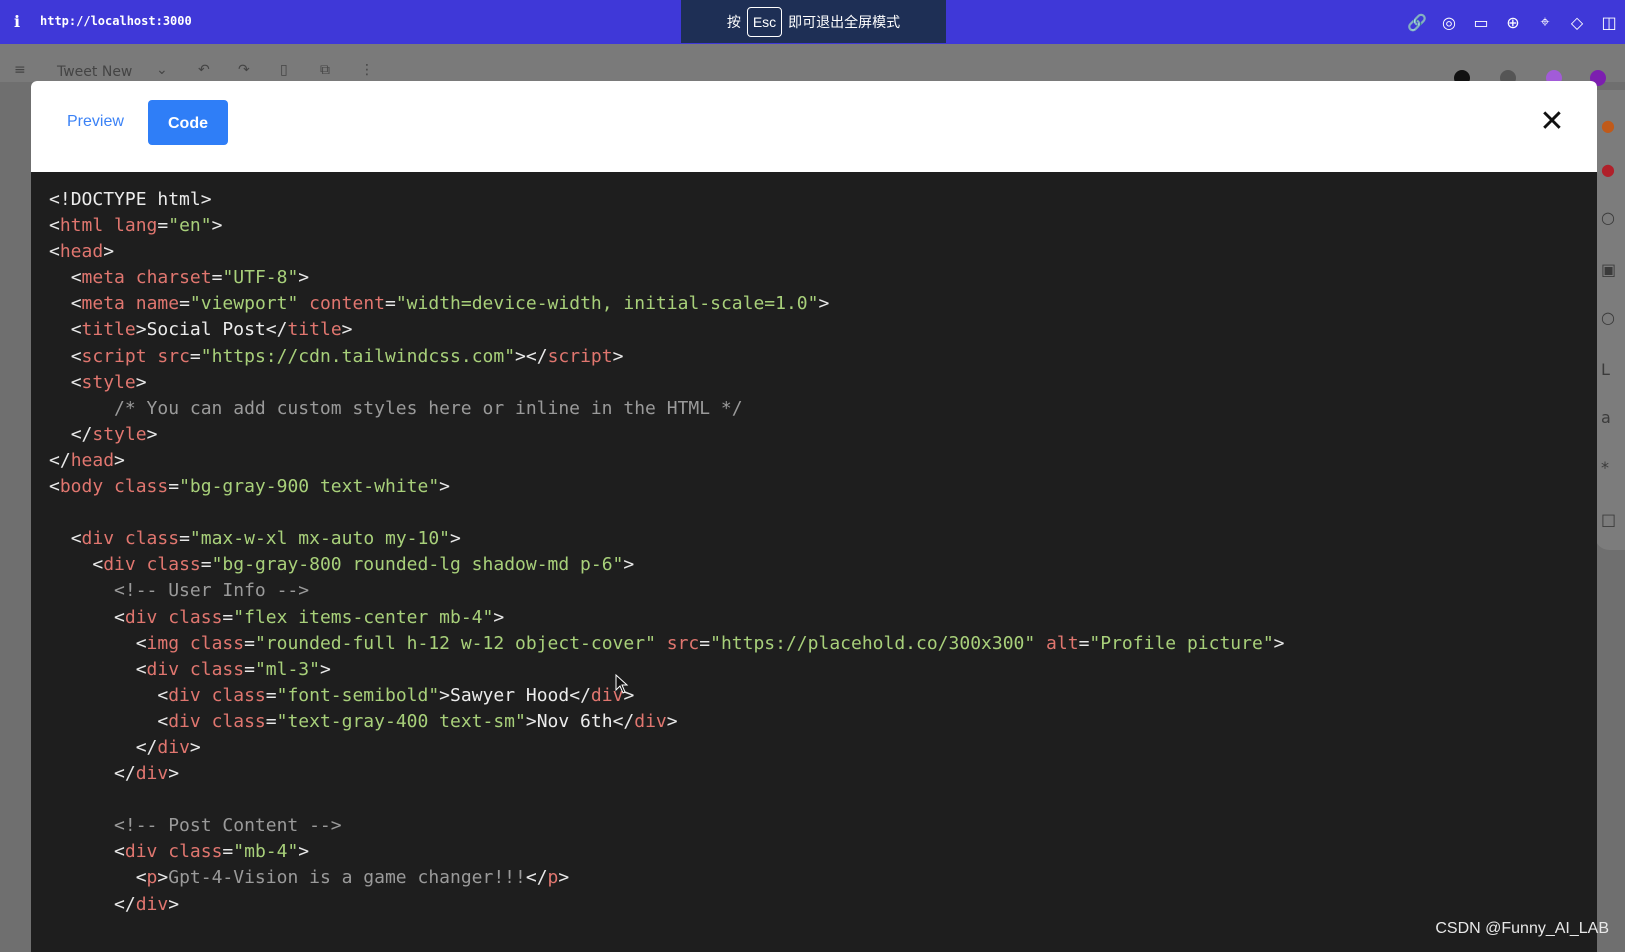  I want to click on watermark: CSDN @Funny_AI_LAB, so click(1522, 928).